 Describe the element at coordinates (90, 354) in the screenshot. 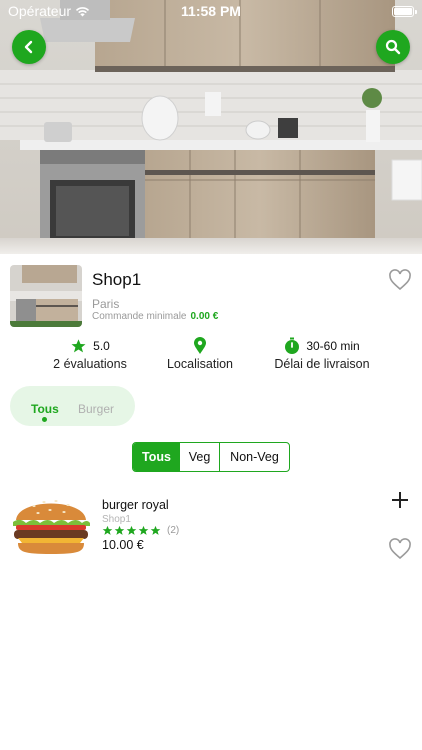

I see `rating-info: 5.0 2 évaluations` at that location.